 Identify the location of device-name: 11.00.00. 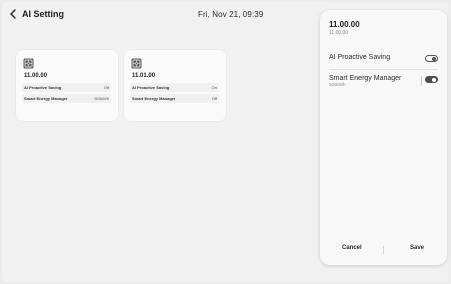
(36, 76).